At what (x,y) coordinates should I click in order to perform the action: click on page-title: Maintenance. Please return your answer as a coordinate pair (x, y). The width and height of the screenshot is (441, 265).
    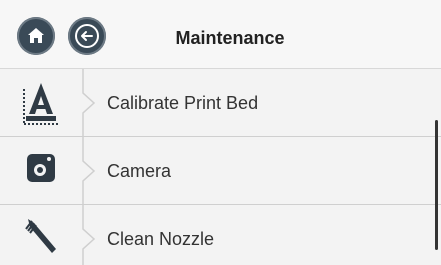
    Looking at the image, I should click on (230, 38).